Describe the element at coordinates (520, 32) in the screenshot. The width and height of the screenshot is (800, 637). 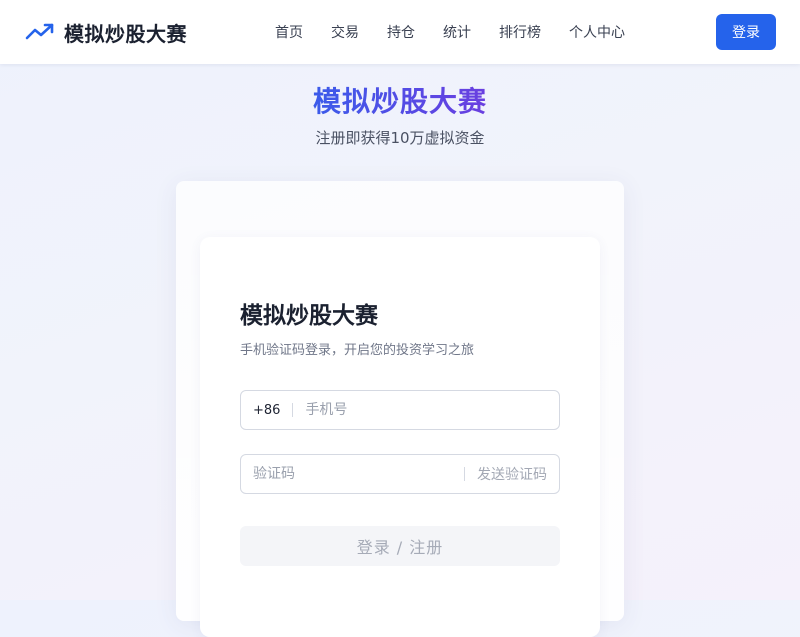
I see `nav-item-leaderboard: 排行榜` at that location.